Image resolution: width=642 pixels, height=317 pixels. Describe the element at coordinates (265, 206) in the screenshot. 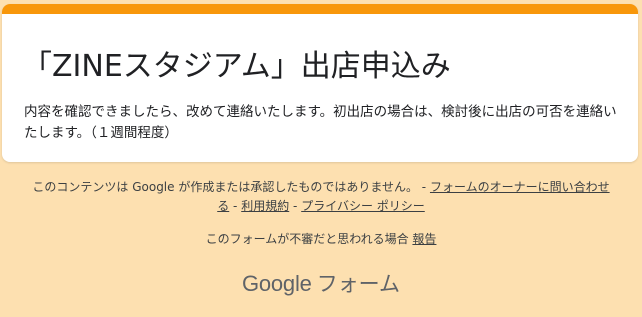

I see `terms-link: 利用規約` at that location.